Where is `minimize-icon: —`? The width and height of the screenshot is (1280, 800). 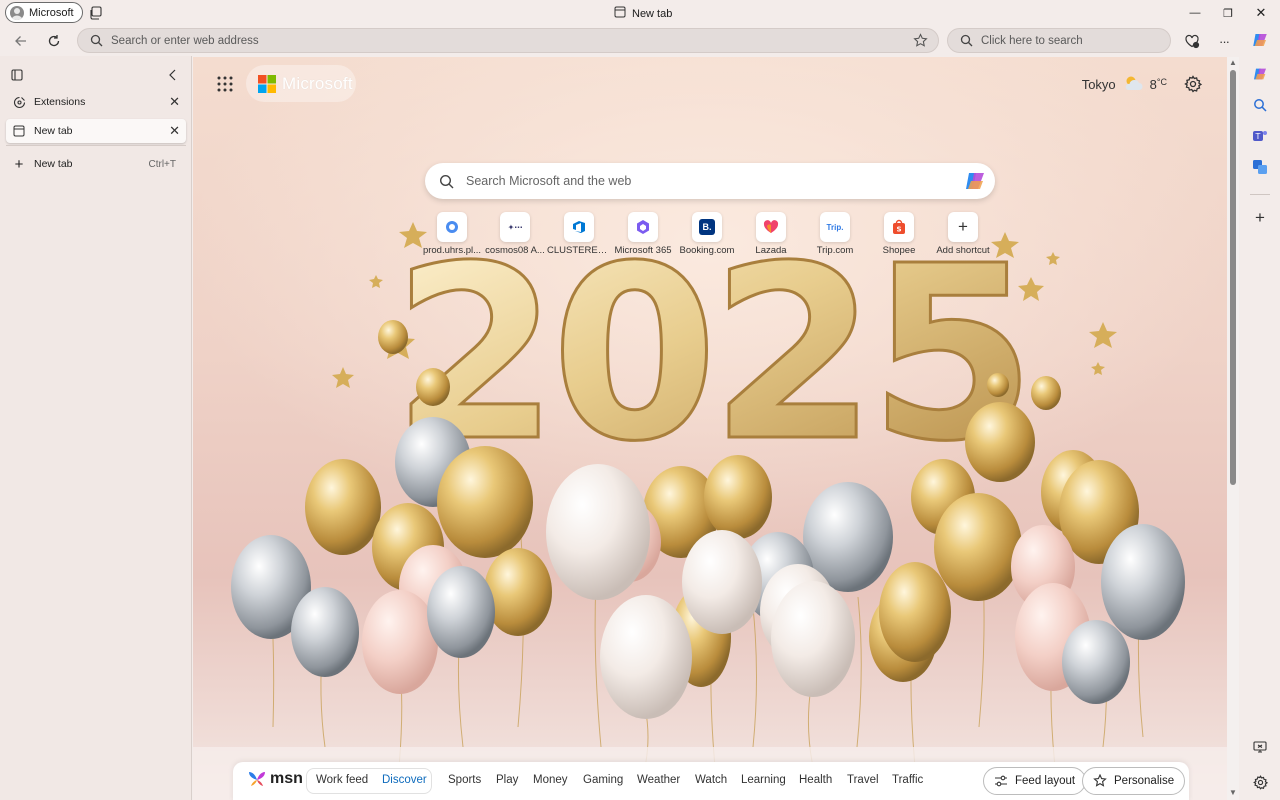 minimize-icon: — is located at coordinates (1195, 13).